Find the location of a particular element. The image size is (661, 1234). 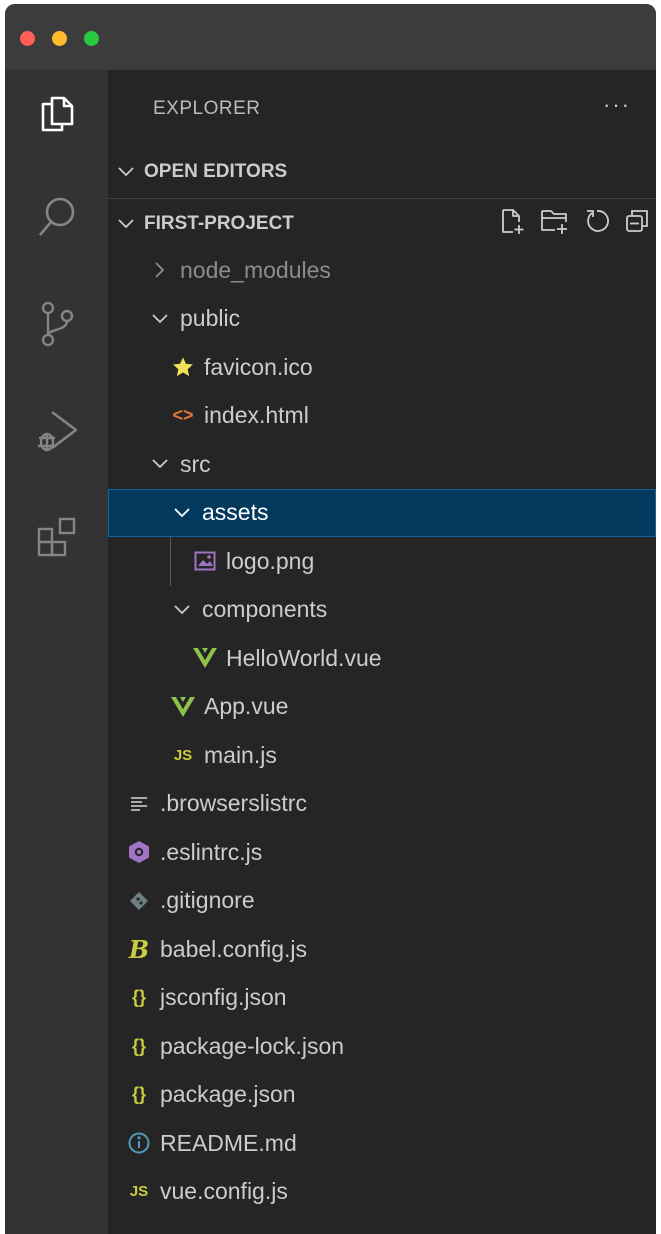

lines-icon is located at coordinates (139, 804).